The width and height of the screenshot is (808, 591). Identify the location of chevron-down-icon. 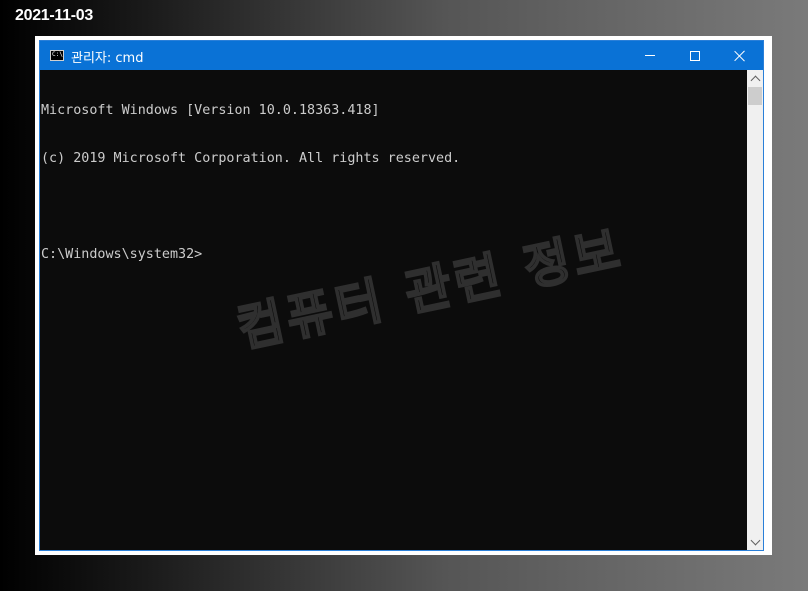
(755, 540).